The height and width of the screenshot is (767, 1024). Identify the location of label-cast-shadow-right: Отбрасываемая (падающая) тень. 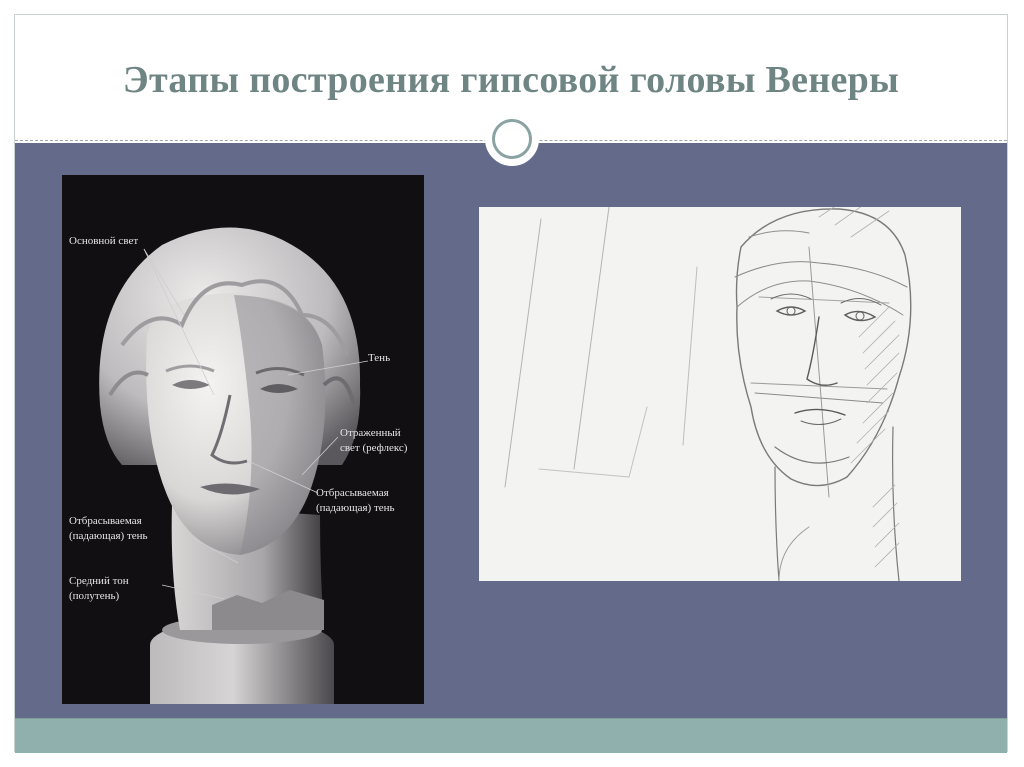
(355, 500).